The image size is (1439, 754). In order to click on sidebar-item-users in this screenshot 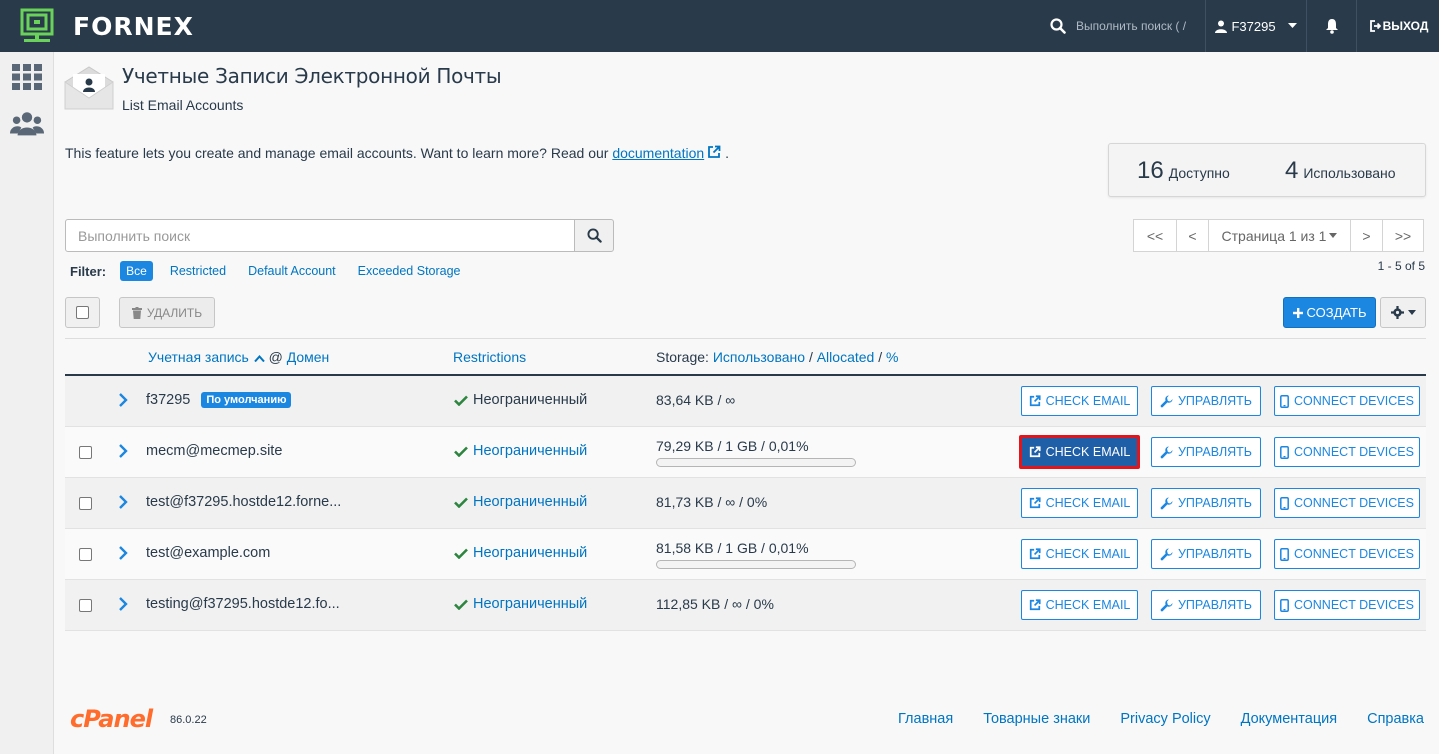, I will do `click(27, 124)`.